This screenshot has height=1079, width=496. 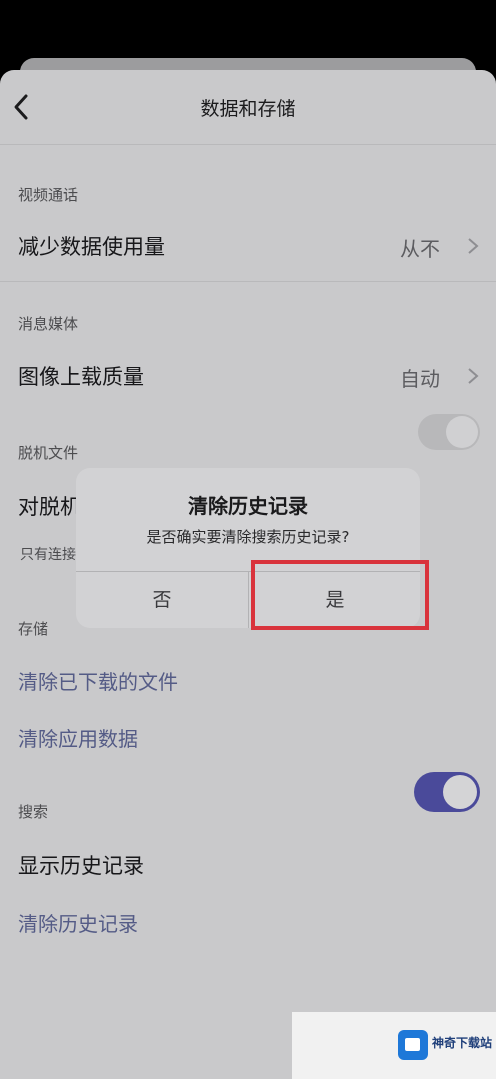 I want to click on clear-downloaded-files-link: 清除已下载的文件, so click(x=98, y=680).